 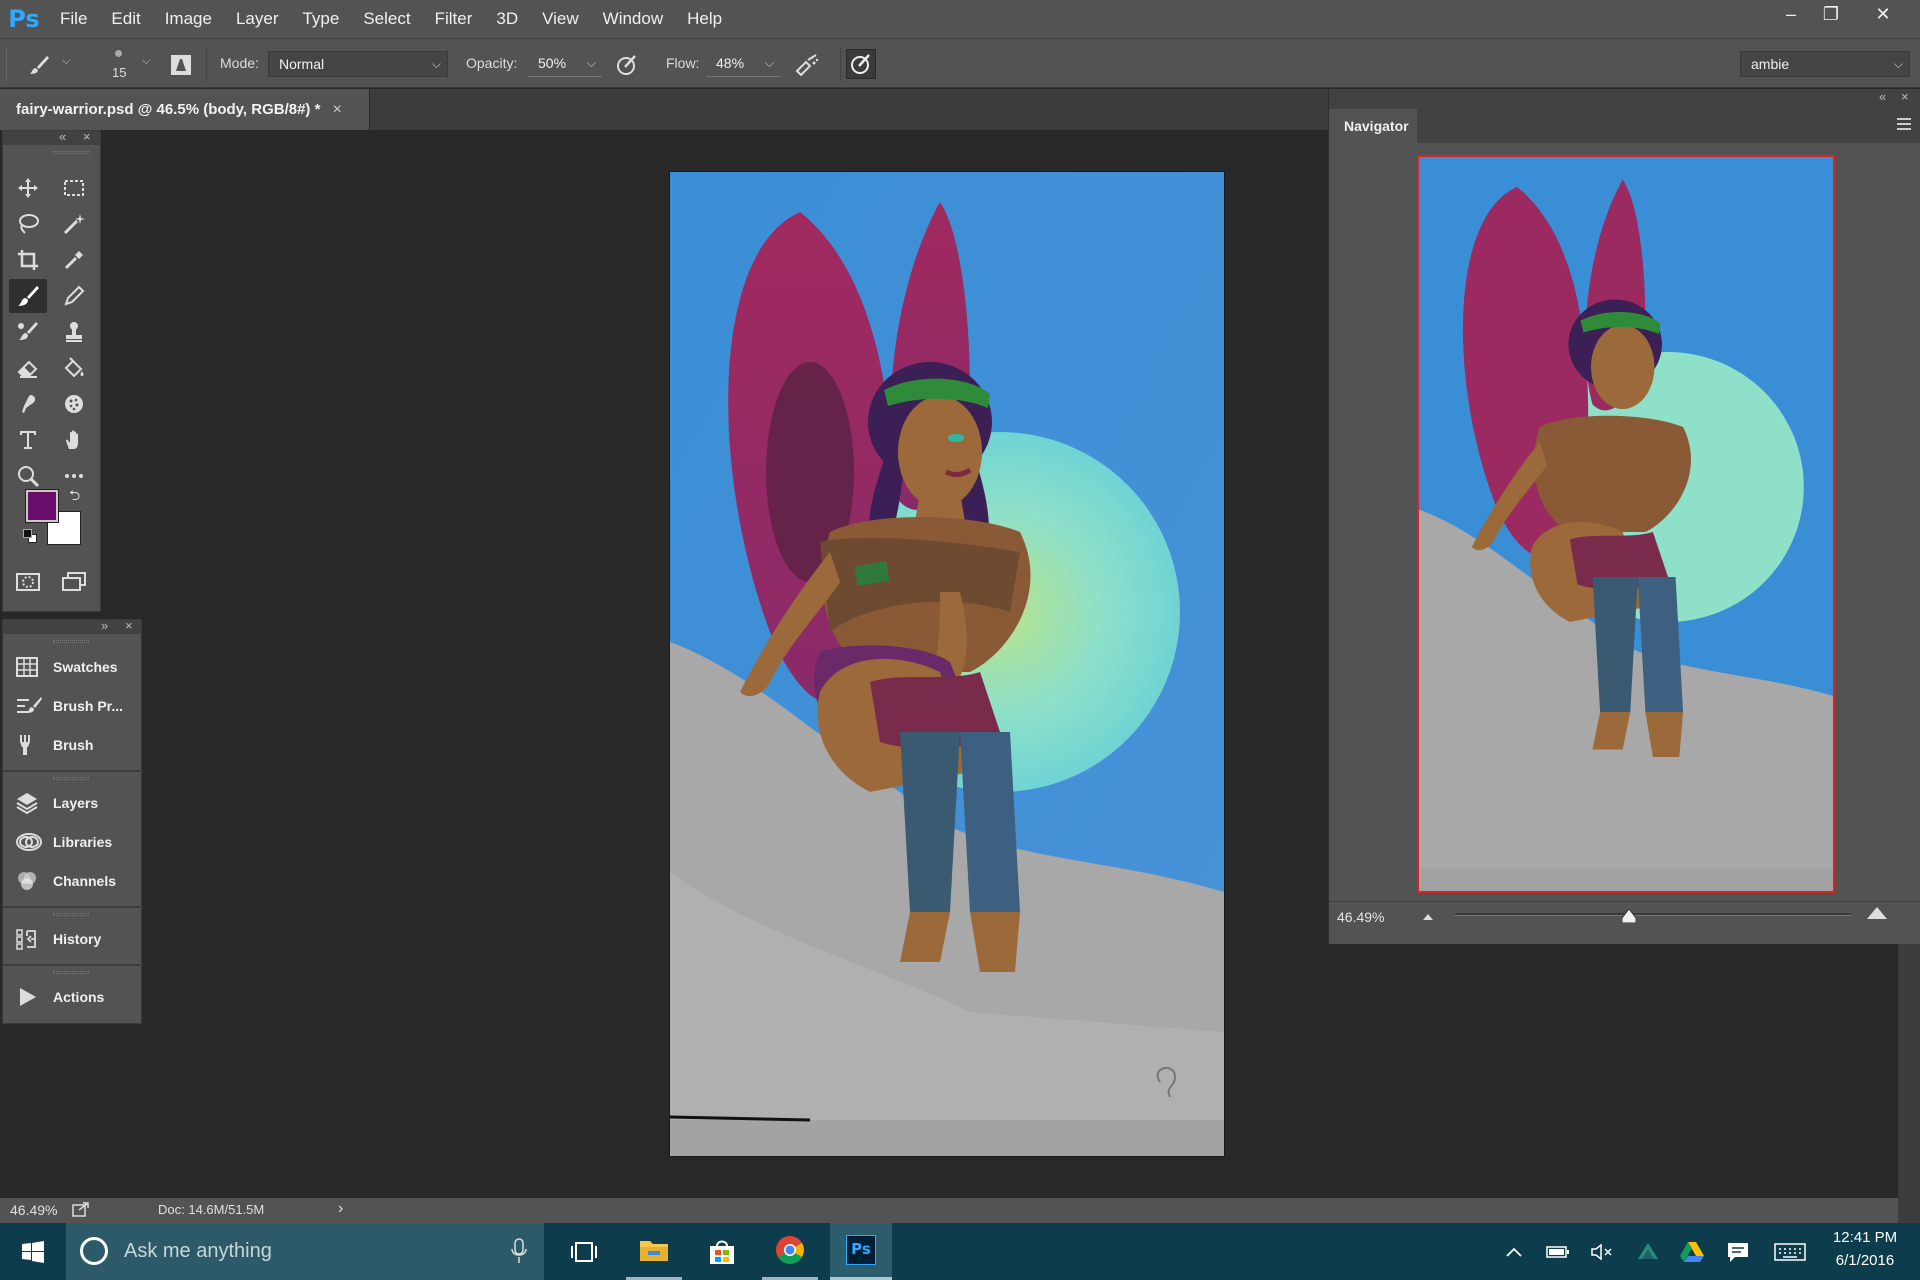 I want to click on crop-tool, so click(x=28, y=260).